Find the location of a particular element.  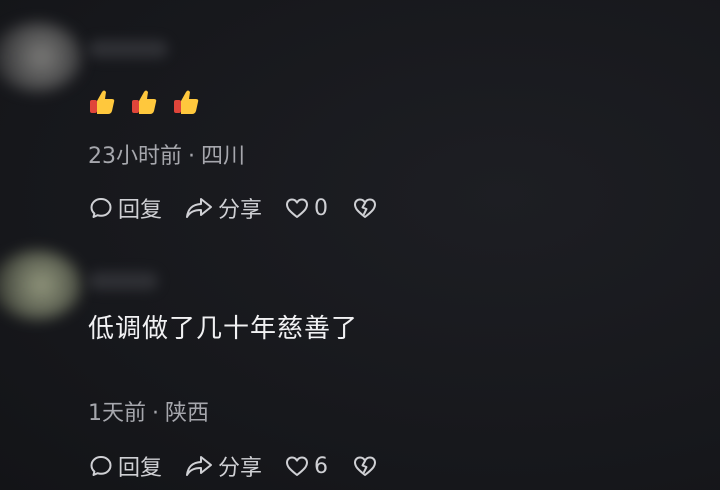

comment-time: 1天前 is located at coordinates (117, 413).